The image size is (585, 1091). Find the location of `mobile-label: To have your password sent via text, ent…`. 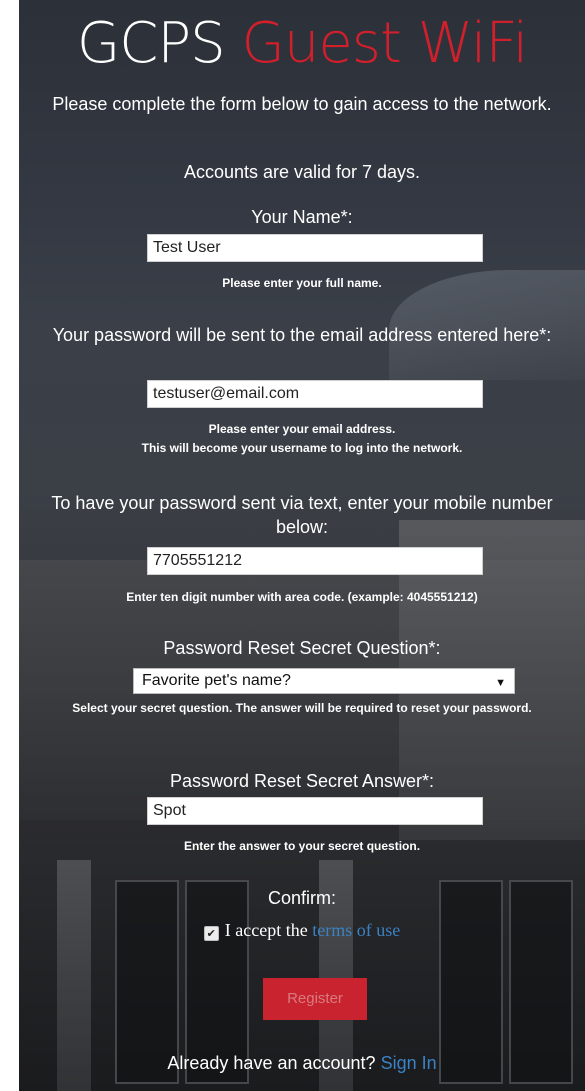

mobile-label: To have your password sent via text, ent… is located at coordinates (302, 515).